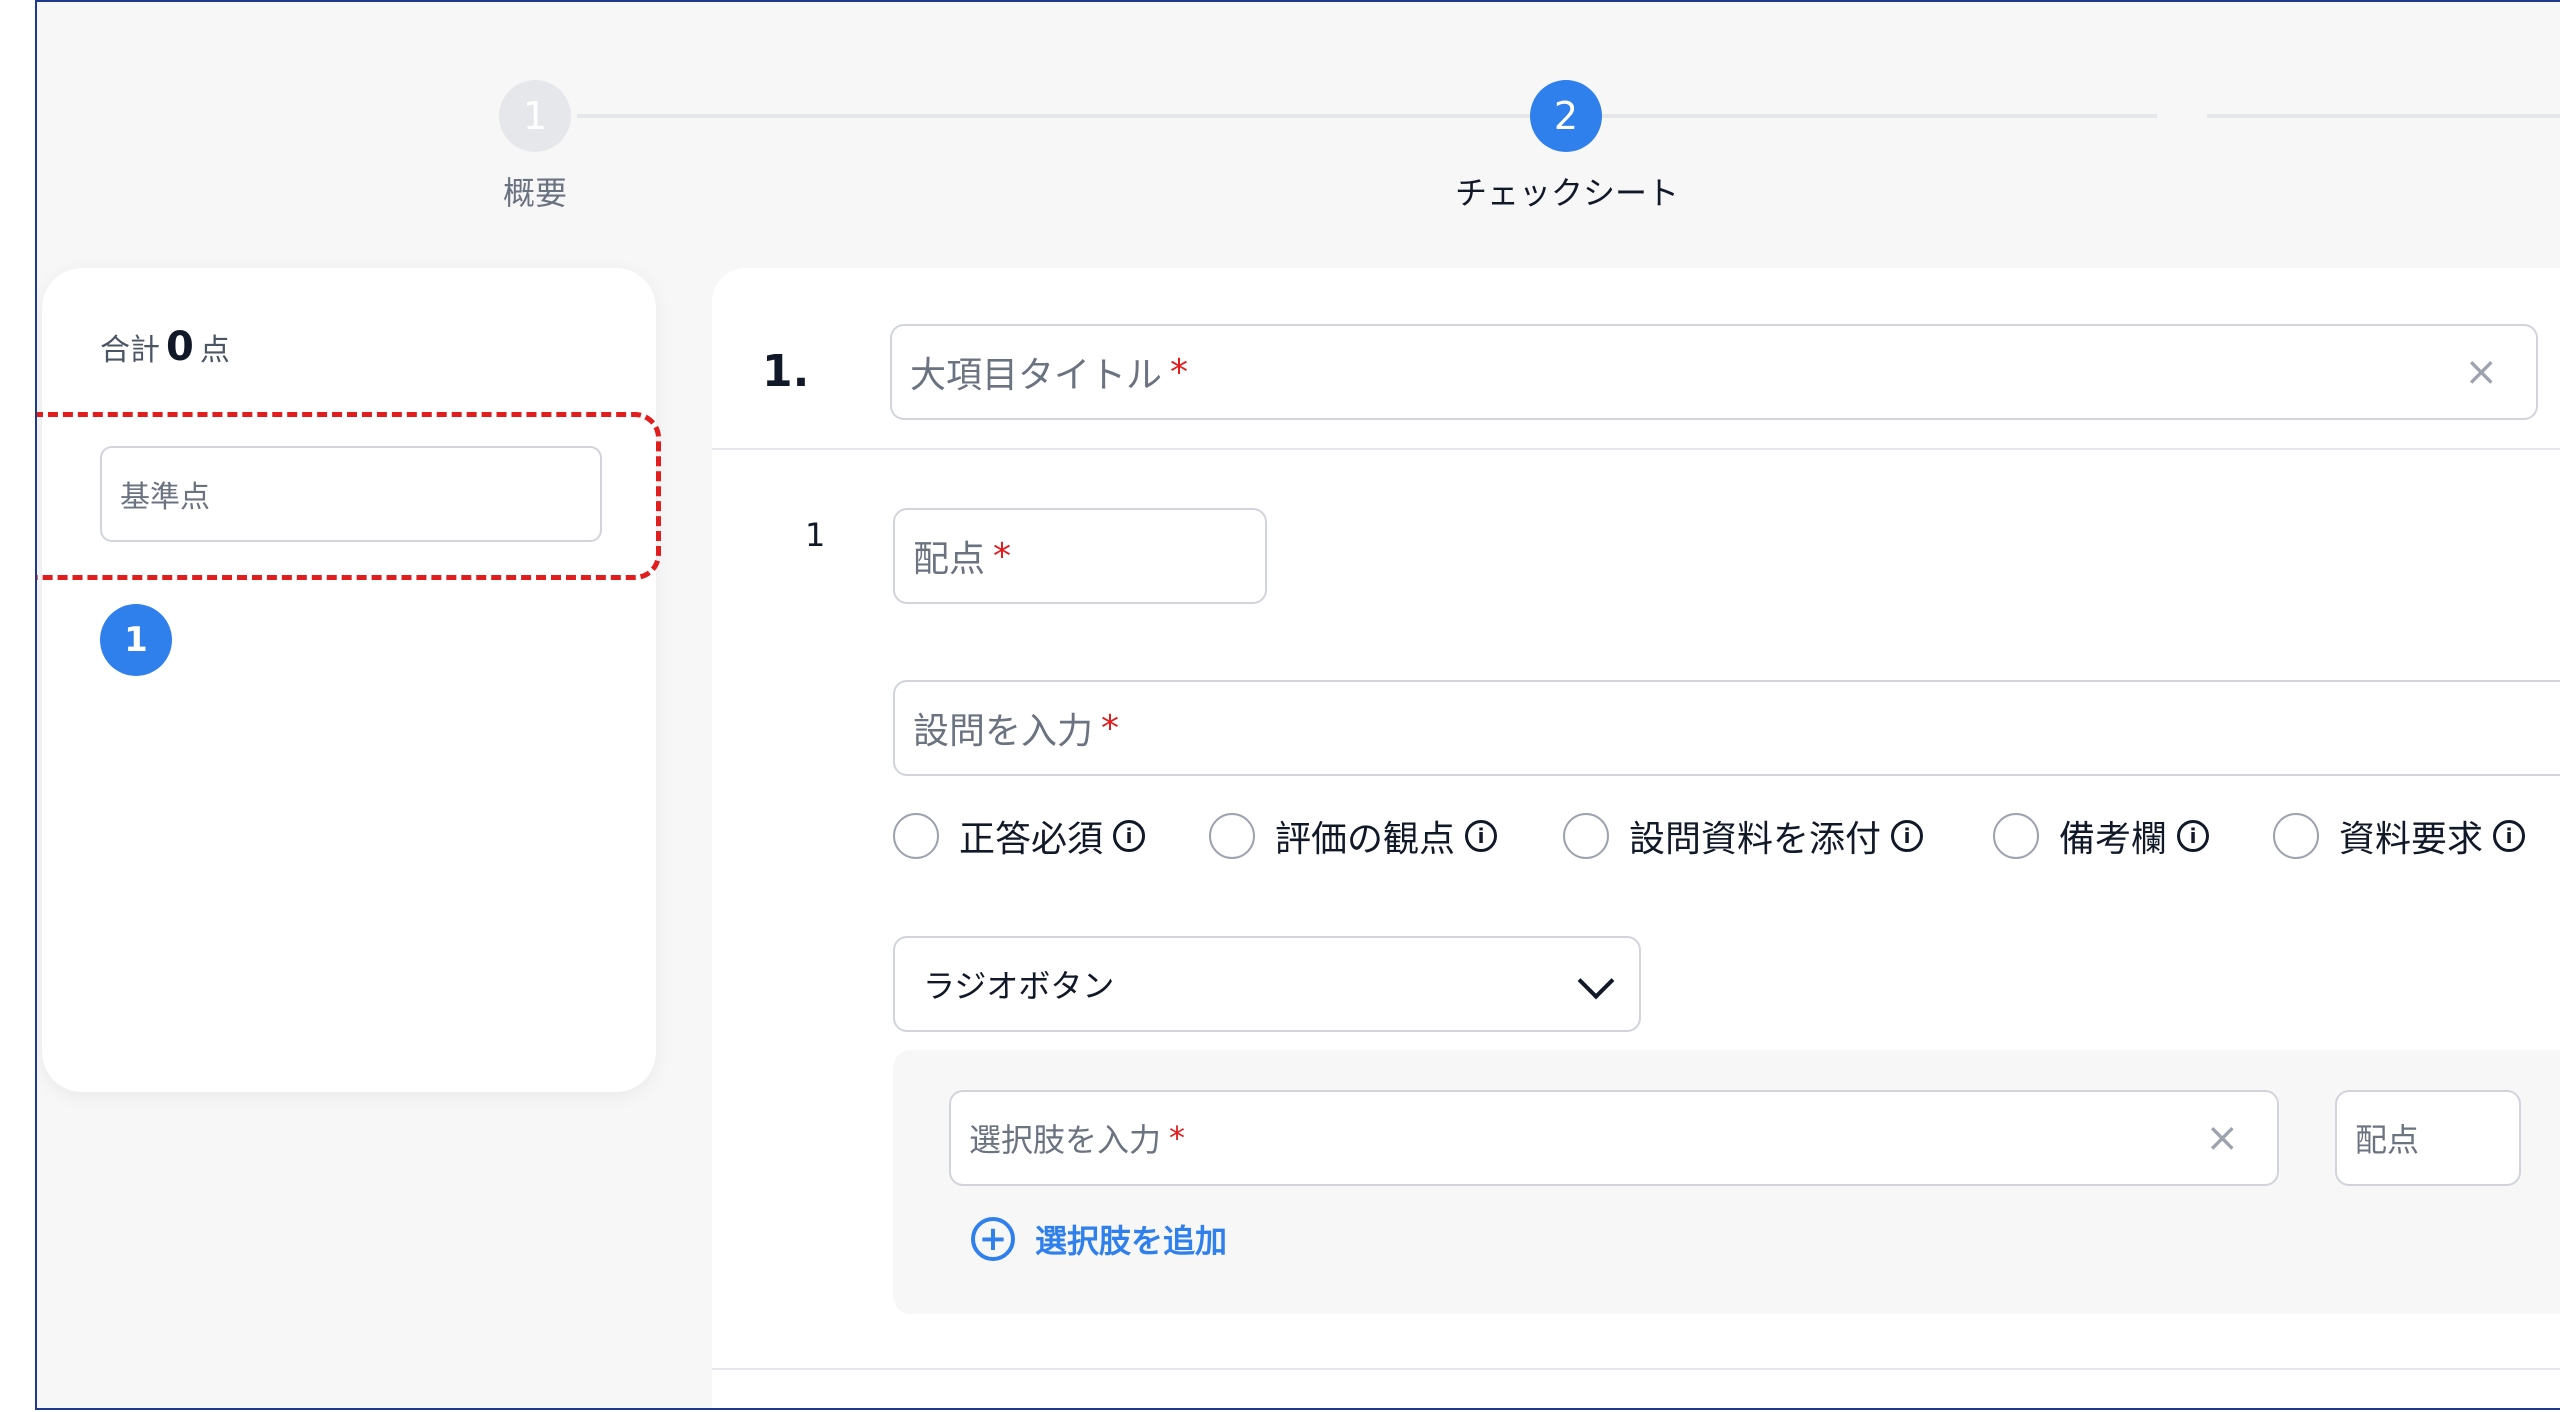 This screenshot has height=1412, width=2560. I want to click on choice-score-input: 配点, so click(2428, 1138).